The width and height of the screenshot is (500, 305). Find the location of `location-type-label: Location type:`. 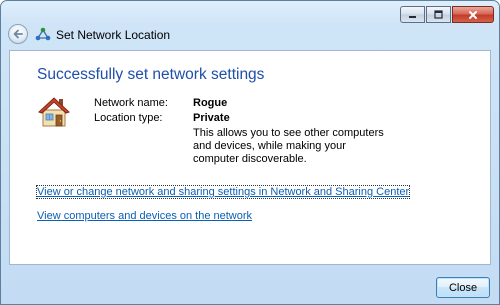

location-type-label: Location type: is located at coordinates (128, 118).